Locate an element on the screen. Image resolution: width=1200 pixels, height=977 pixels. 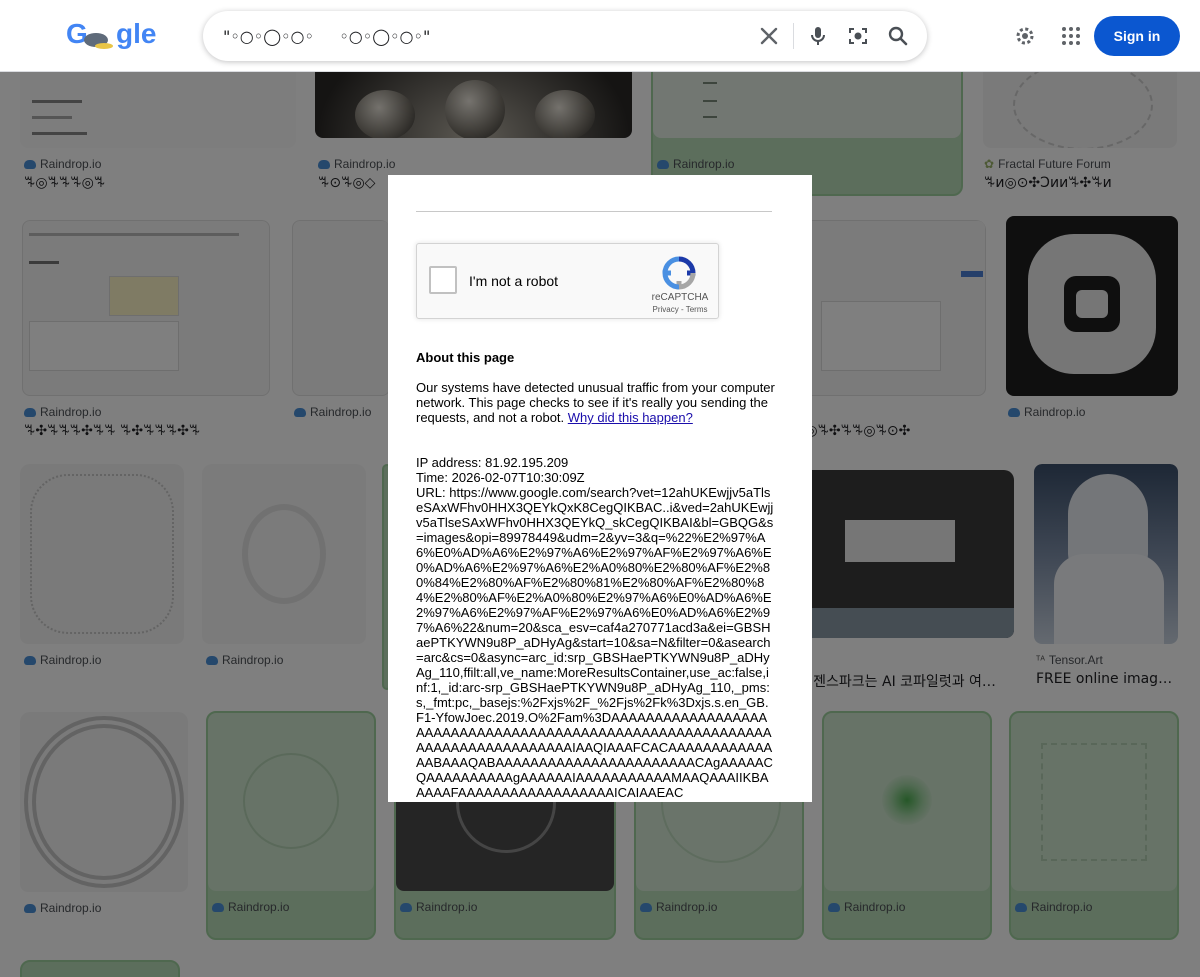
search-box is located at coordinates (565, 36).